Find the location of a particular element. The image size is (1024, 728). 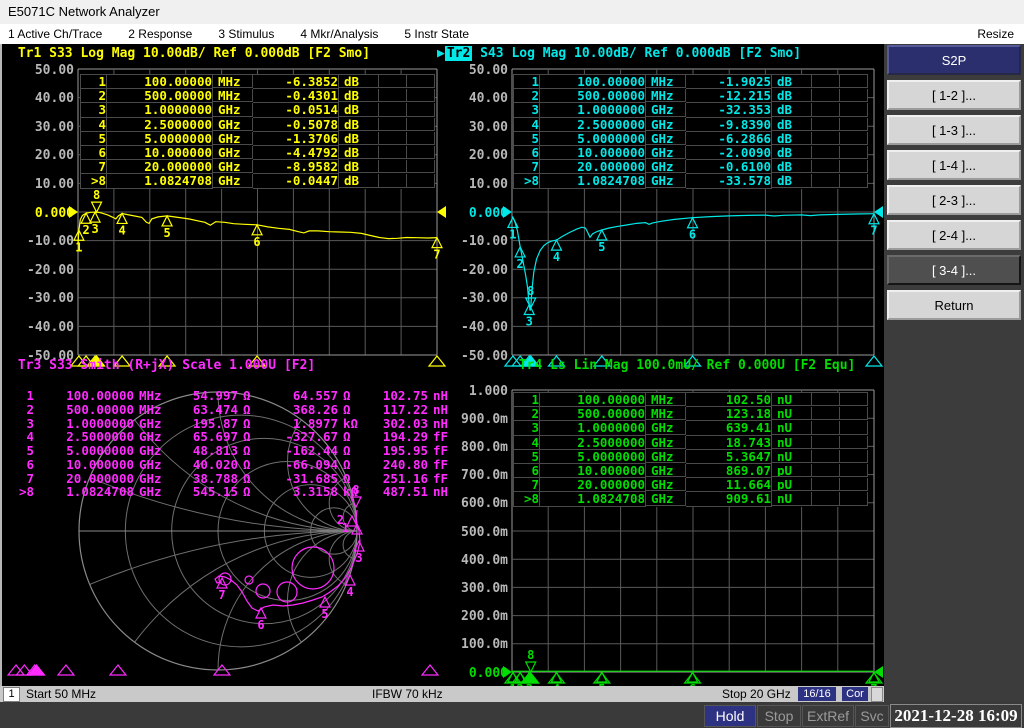

system-bar: Hold Stop ExtRef Svc 2021-12-28 16:09 is located at coordinates (512, 715).